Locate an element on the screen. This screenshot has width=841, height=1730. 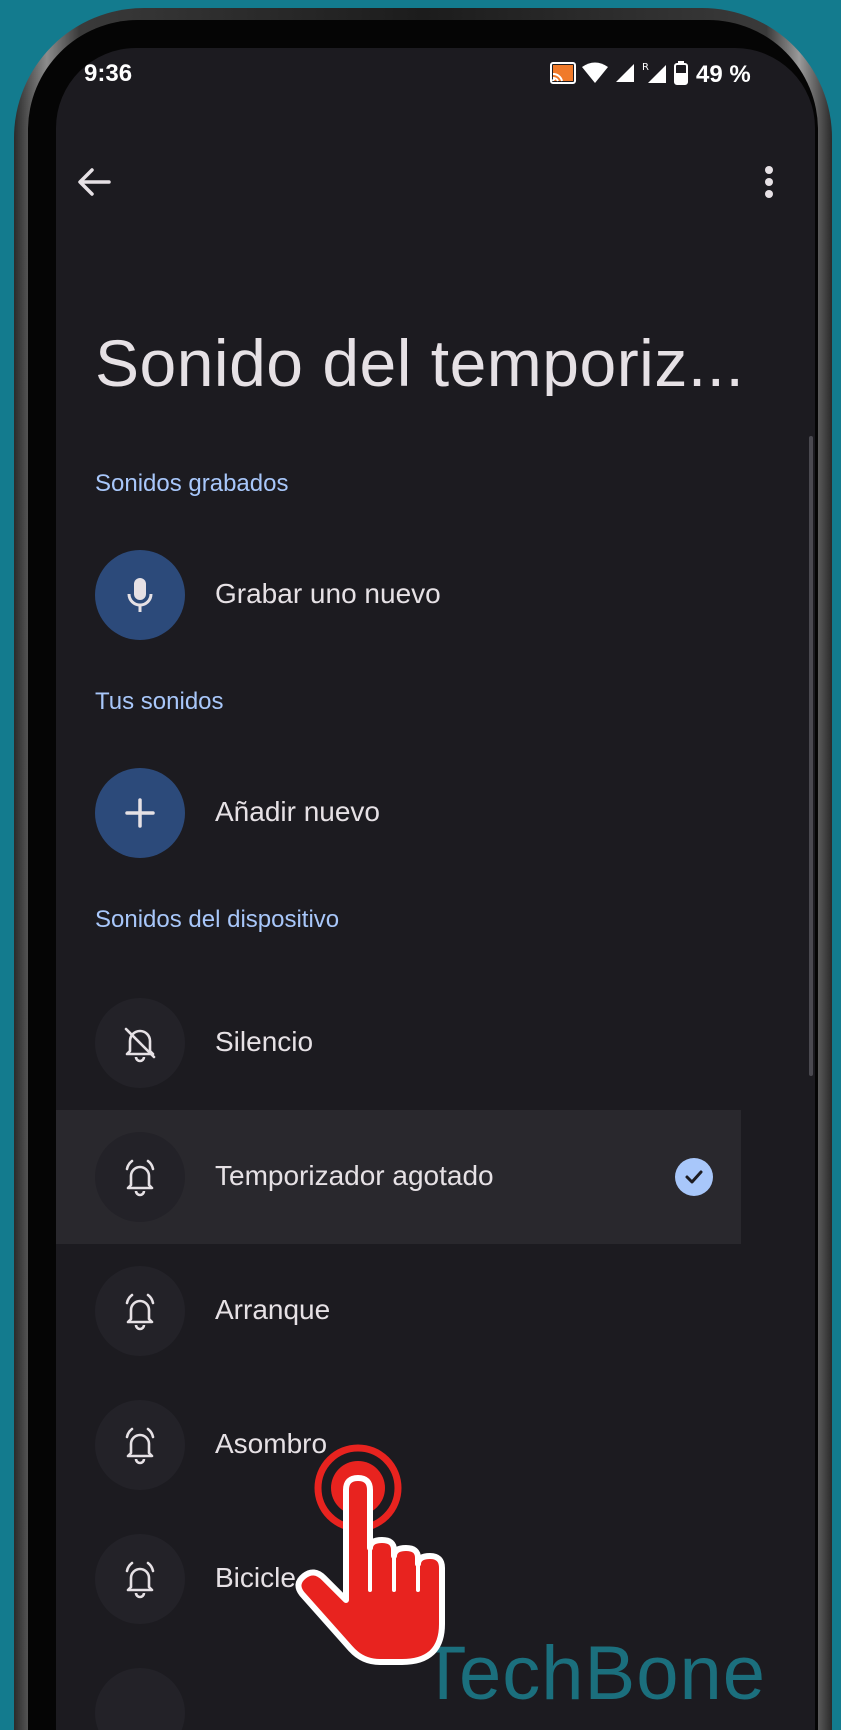
list-item-label: Añadir nuevo is located at coordinates (298, 811).